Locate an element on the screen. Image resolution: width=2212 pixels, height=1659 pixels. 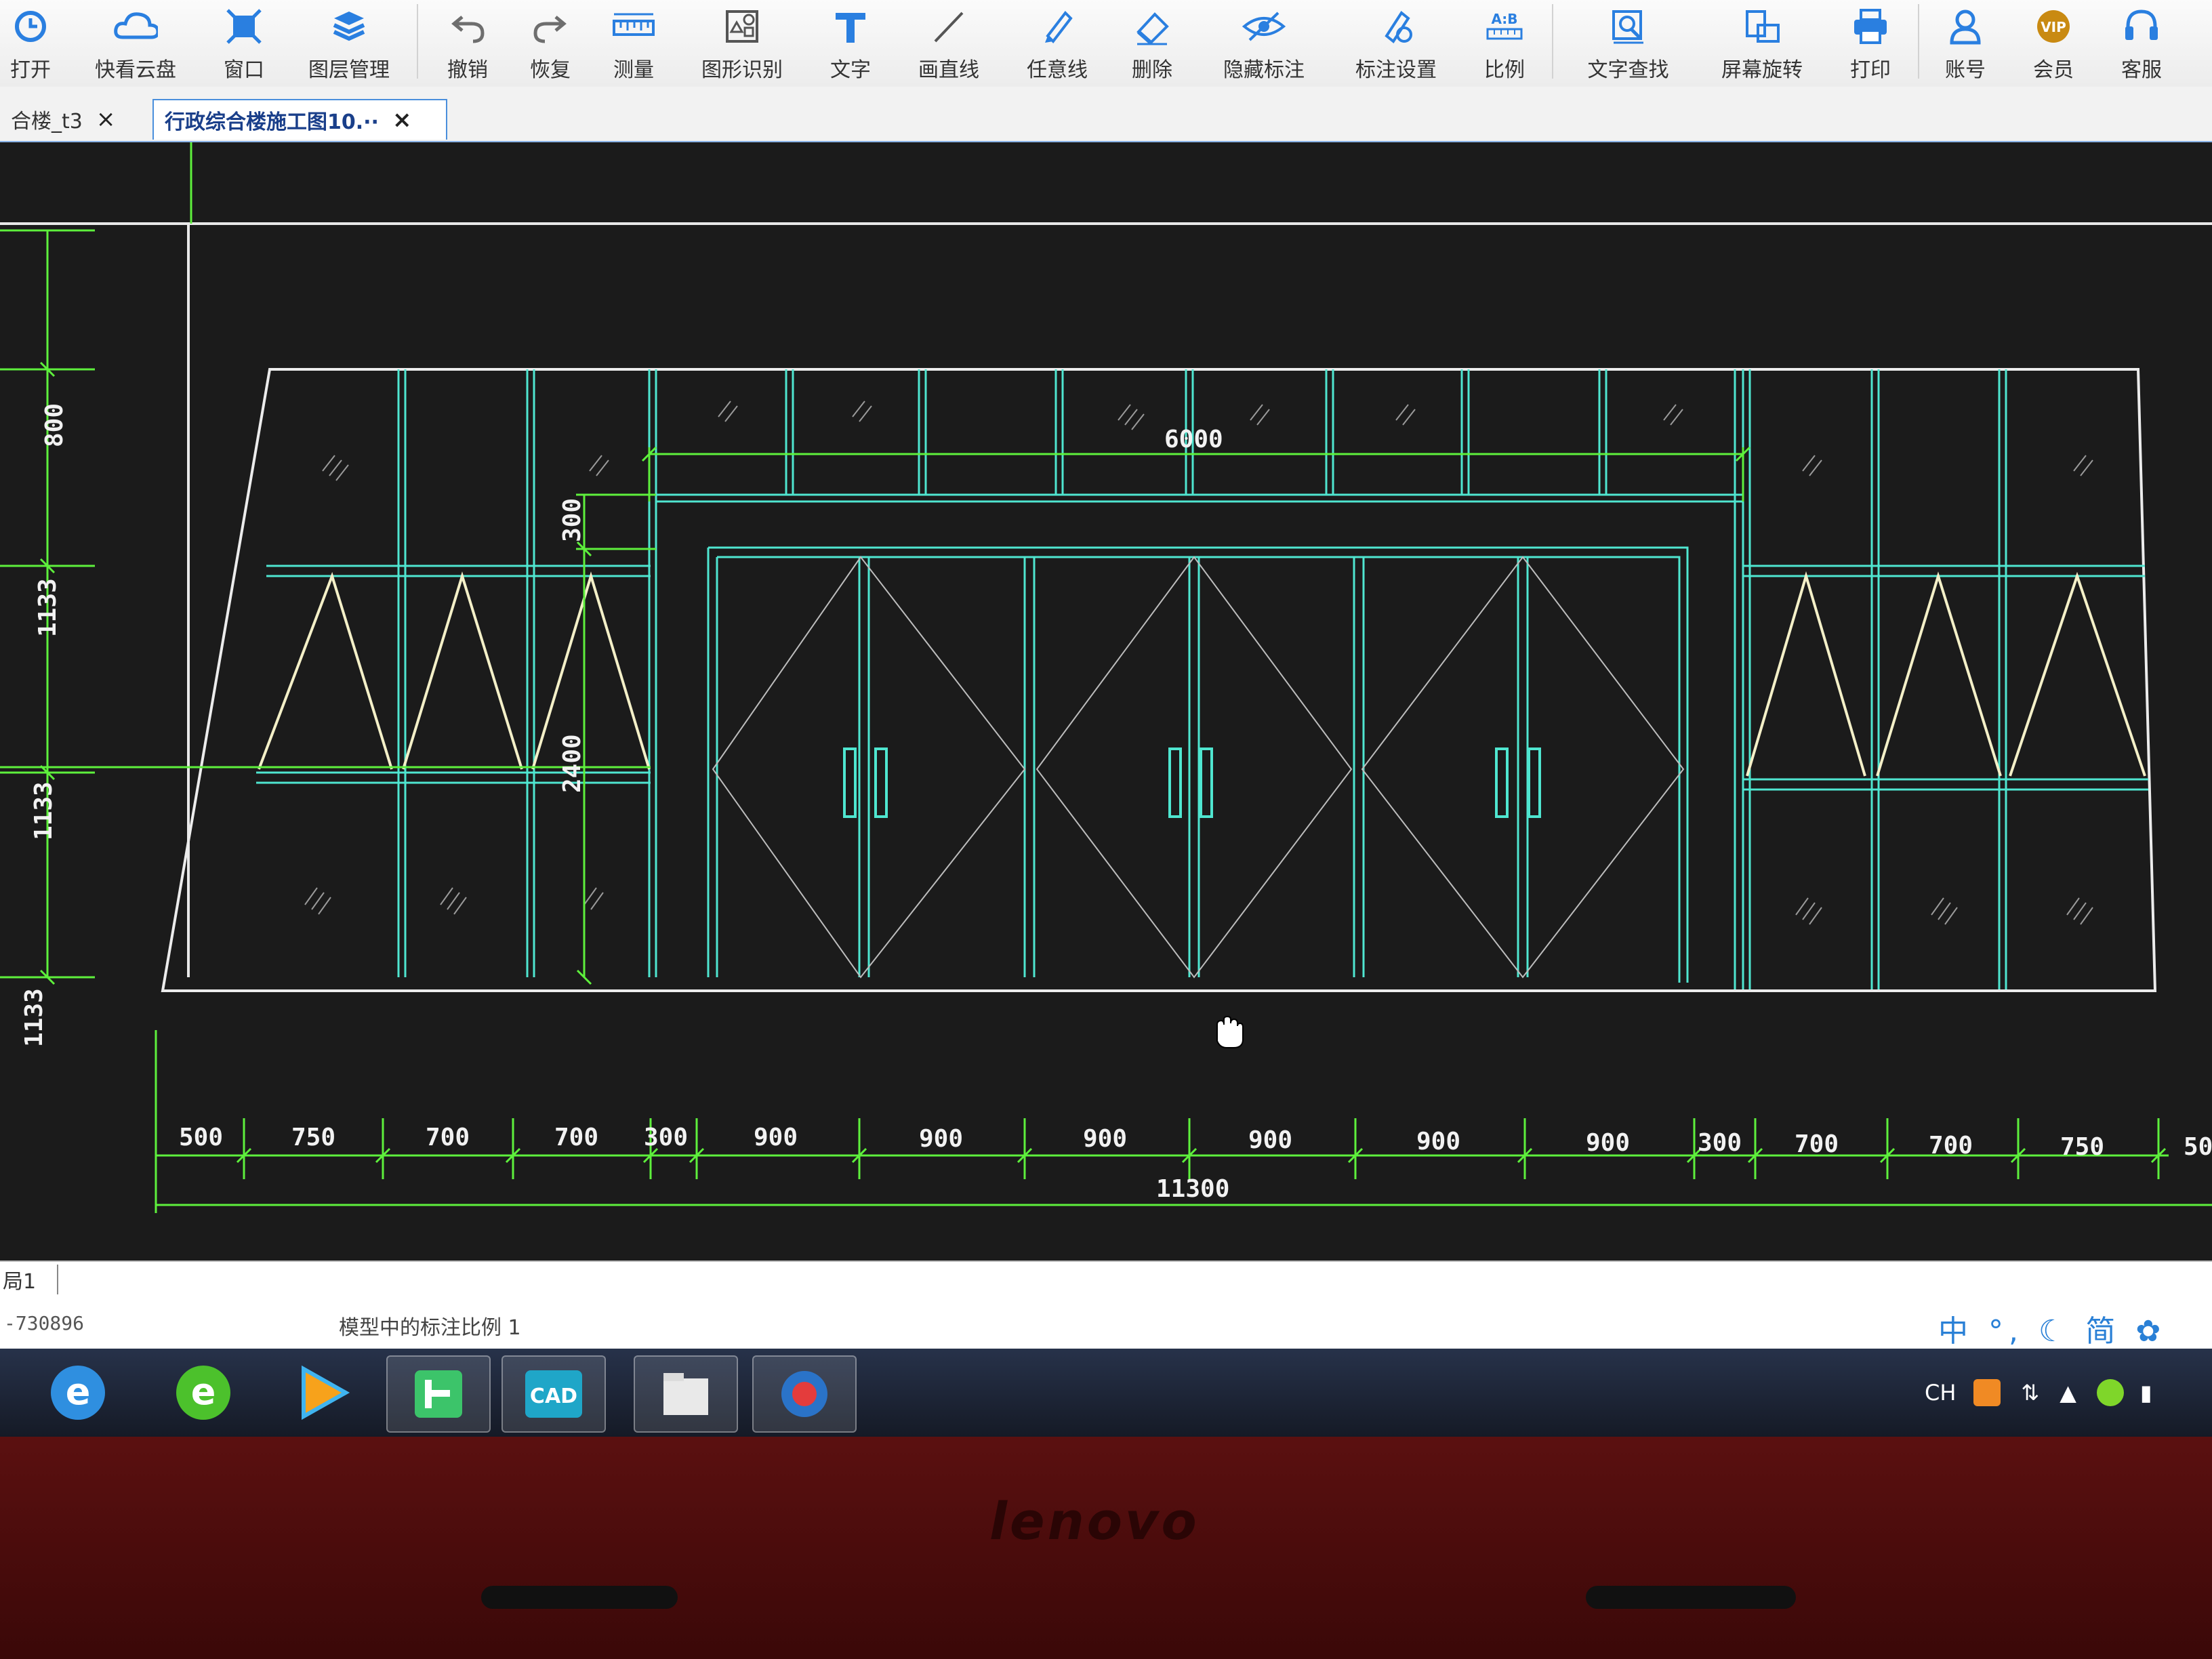
ratio-button: A:B 比例 is located at coordinates (1504, 43).